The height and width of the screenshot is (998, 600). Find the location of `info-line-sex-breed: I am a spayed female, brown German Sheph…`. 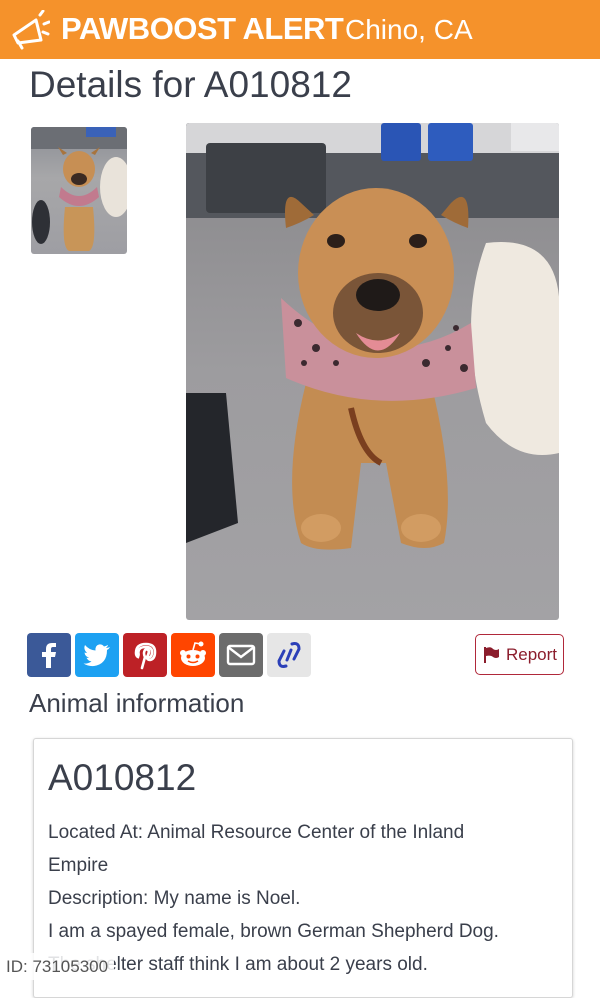

info-line-sex-breed: I am a spayed female, brown German Sheph… is located at coordinates (273, 931).